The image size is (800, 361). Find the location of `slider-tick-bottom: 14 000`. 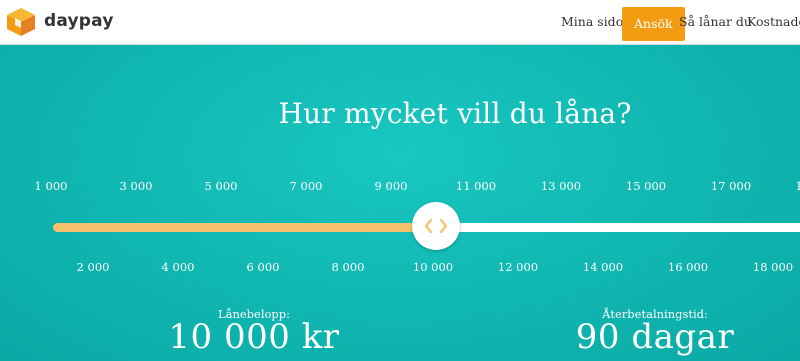

slider-tick-bottom: 14 000 is located at coordinates (603, 267).